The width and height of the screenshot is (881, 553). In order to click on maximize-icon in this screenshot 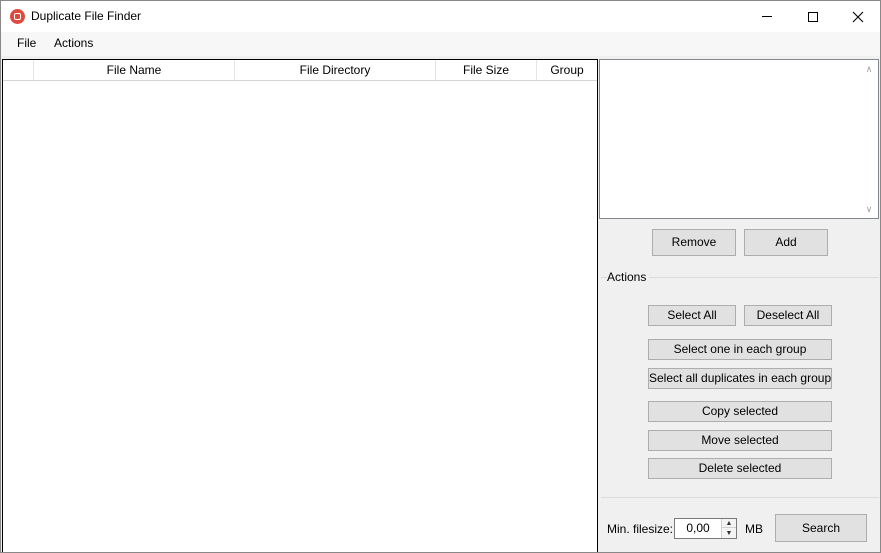, I will do `click(813, 16)`.